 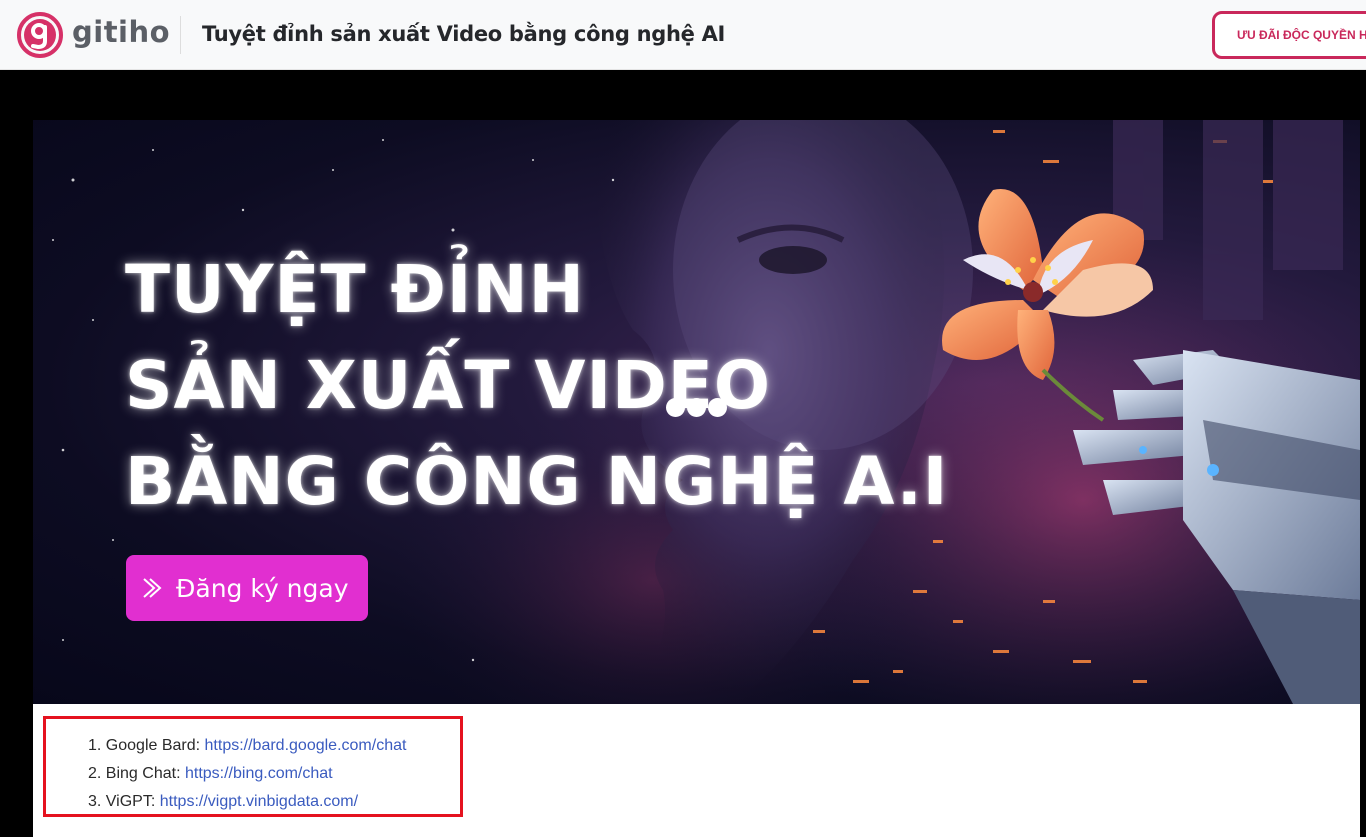 I want to click on list-item: 3. ViGPT: https://vigpt.vinbigdata.com/, so click(x=223, y=801).